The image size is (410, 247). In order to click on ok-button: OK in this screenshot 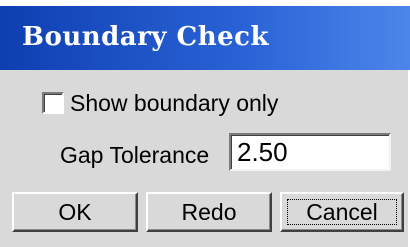, I will do `click(75, 212)`.